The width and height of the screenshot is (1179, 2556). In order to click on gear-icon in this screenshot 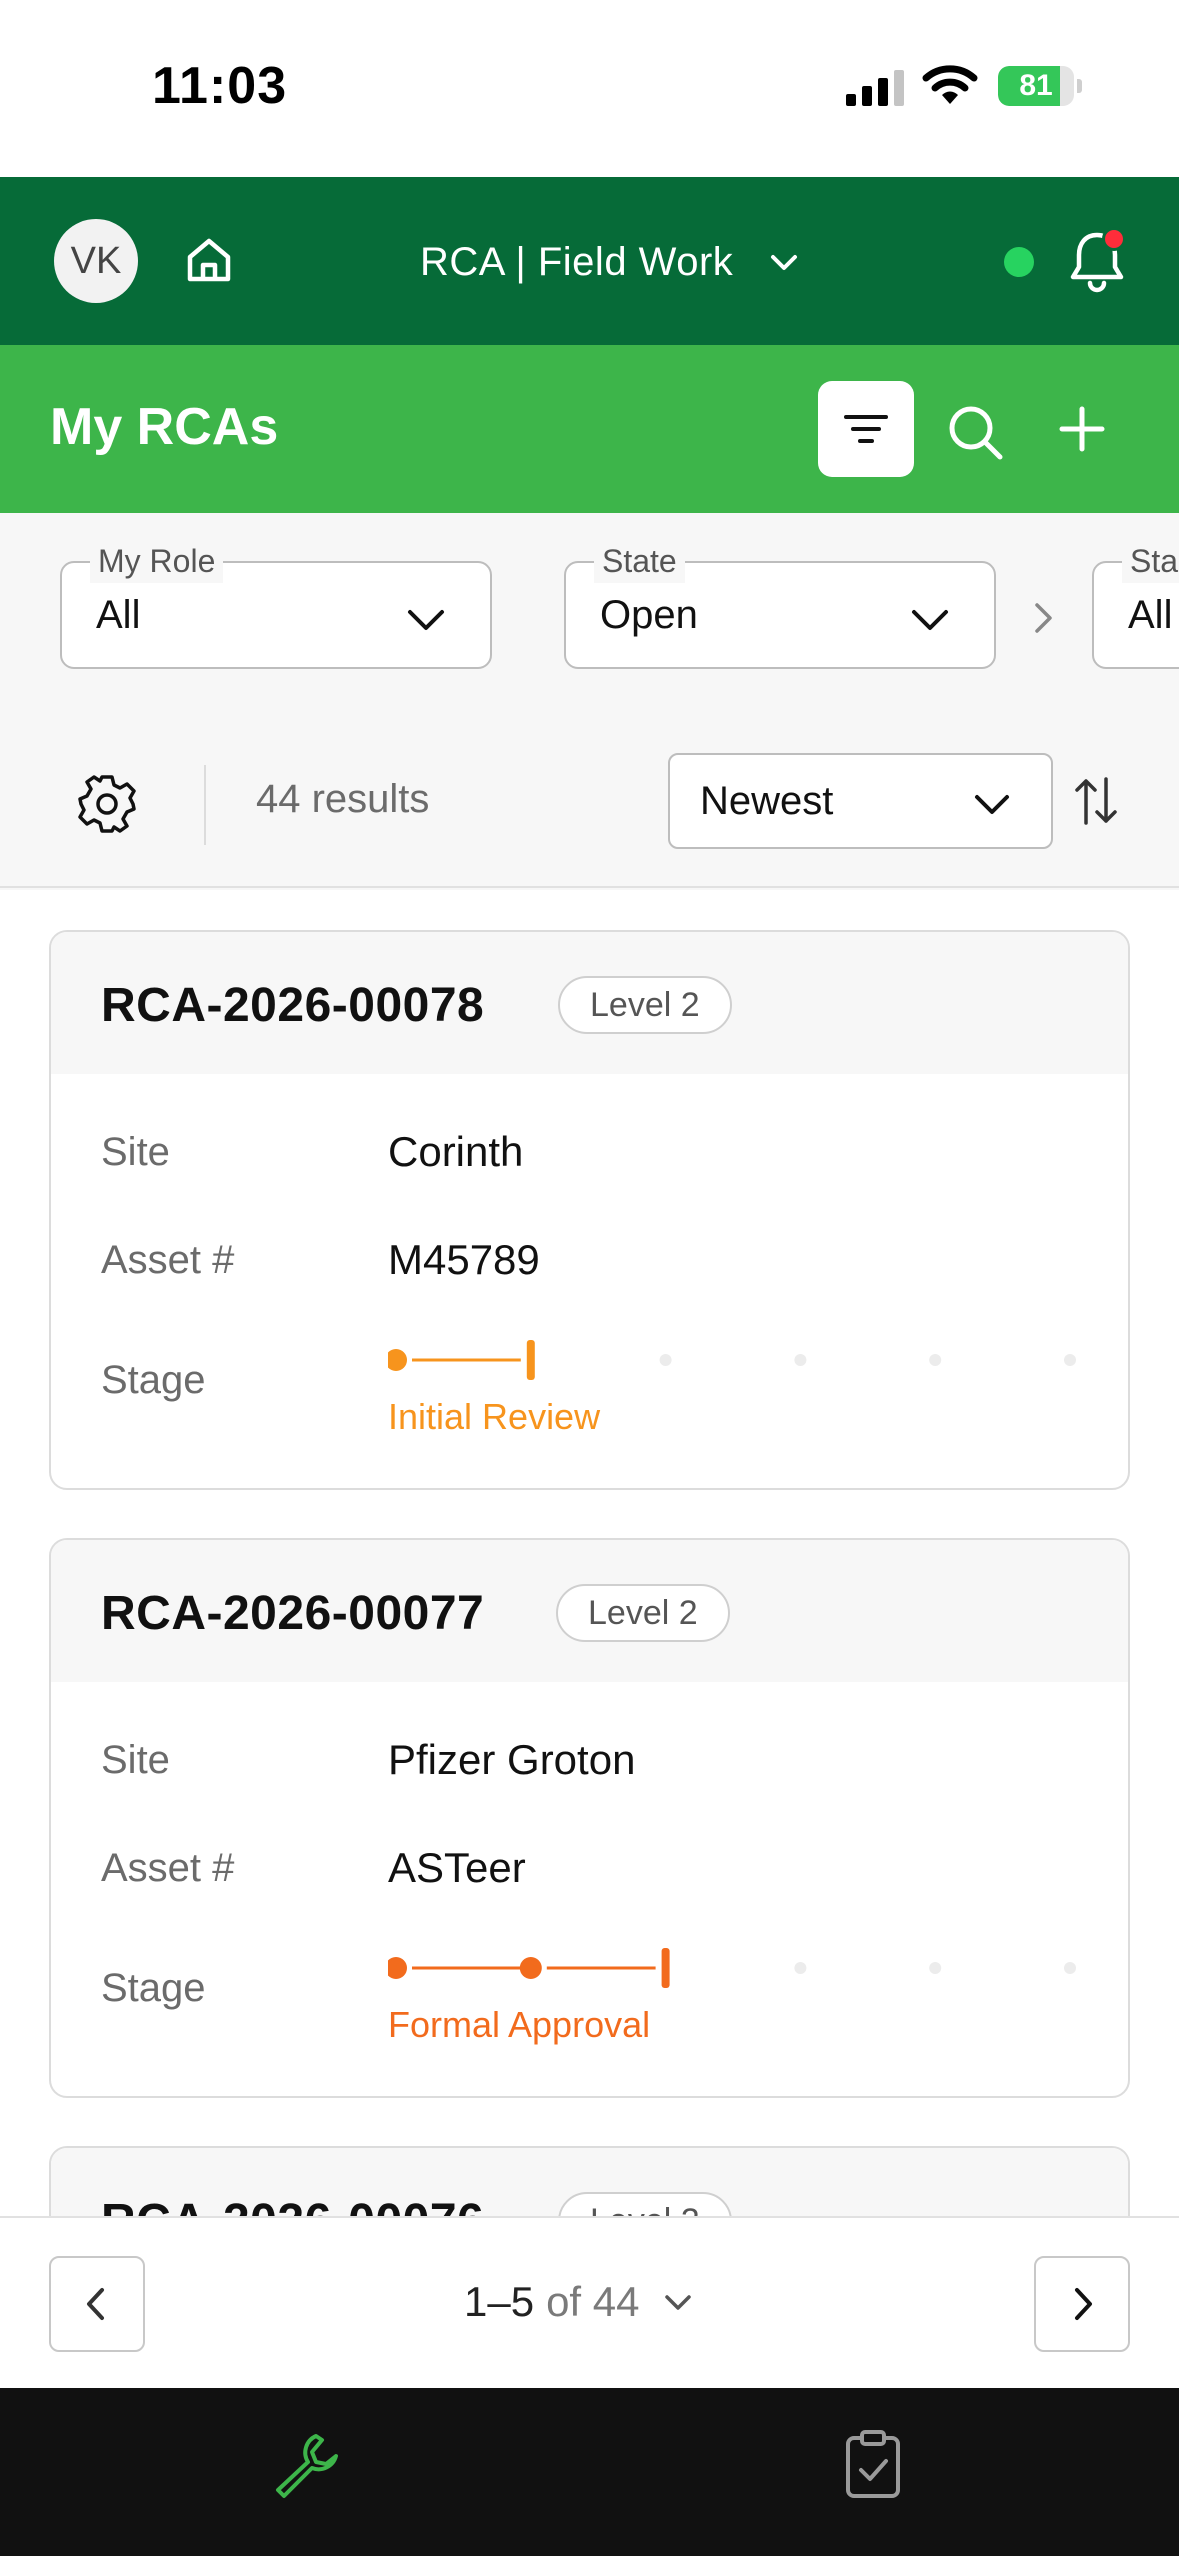, I will do `click(107, 804)`.